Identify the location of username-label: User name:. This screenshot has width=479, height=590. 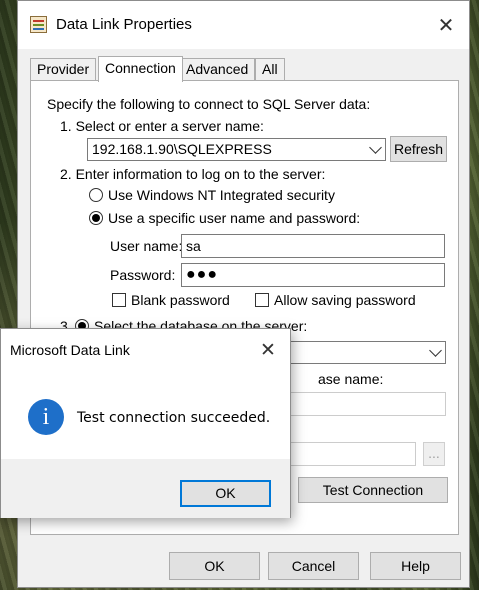
(146, 246).